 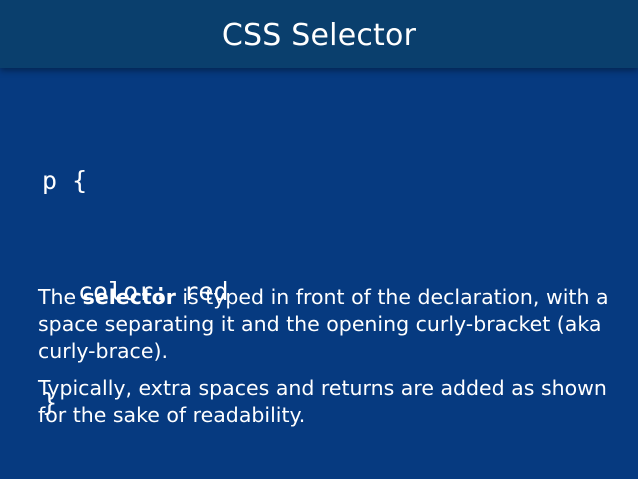 I want to click on paragraph-1-start: The, so click(x=60, y=297).